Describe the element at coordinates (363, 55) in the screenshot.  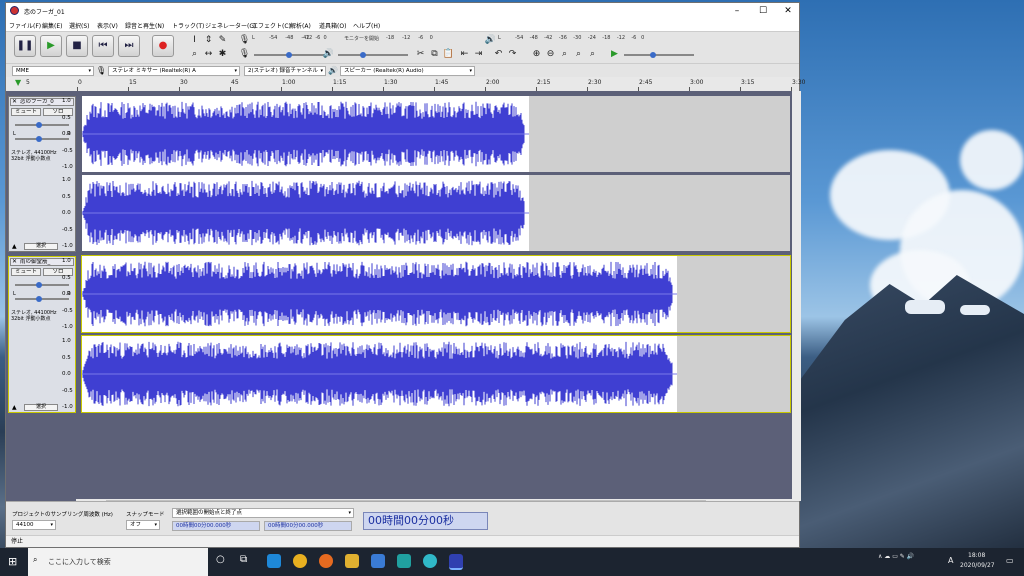
I see `playback-volume-knob` at that location.